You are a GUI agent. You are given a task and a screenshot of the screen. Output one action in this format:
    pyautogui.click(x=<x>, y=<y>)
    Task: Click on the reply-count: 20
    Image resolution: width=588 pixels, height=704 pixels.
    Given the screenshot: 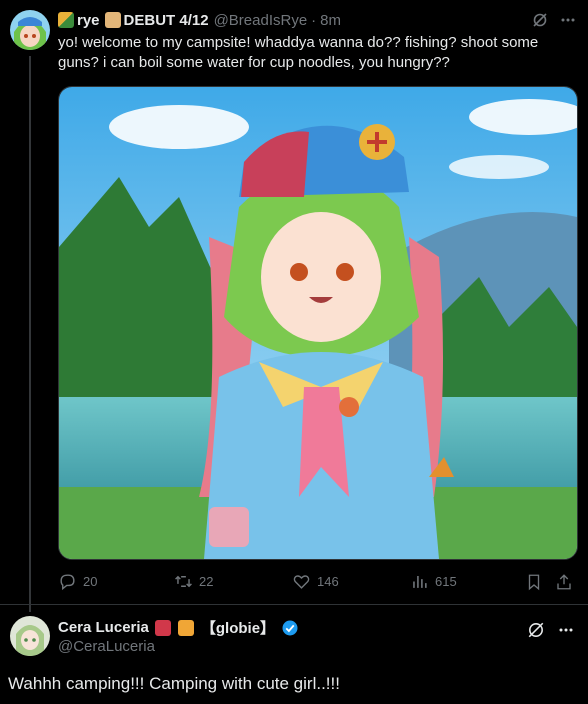 What is the action you would take?
    pyautogui.click(x=90, y=581)
    